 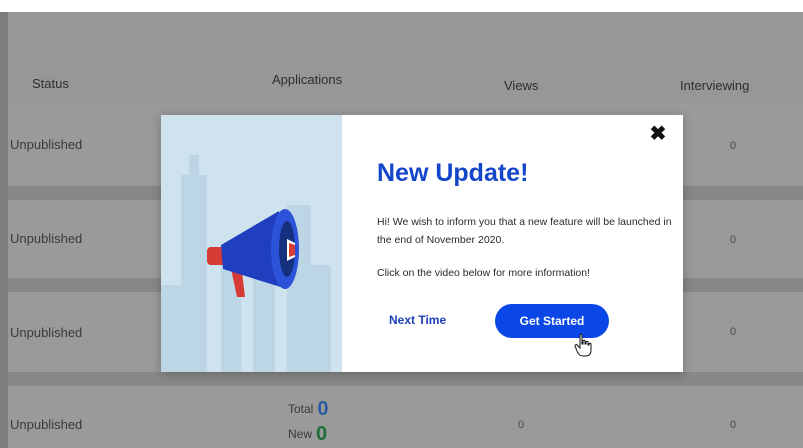 I want to click on views-cell: 0, so click(x=521, y=425).